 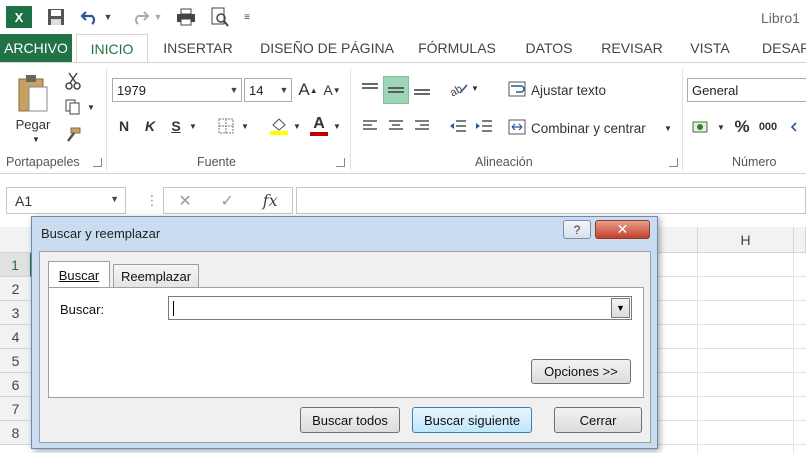 I want to click on borders-dropdown-icon: ▼, so click(x=245, y=126).